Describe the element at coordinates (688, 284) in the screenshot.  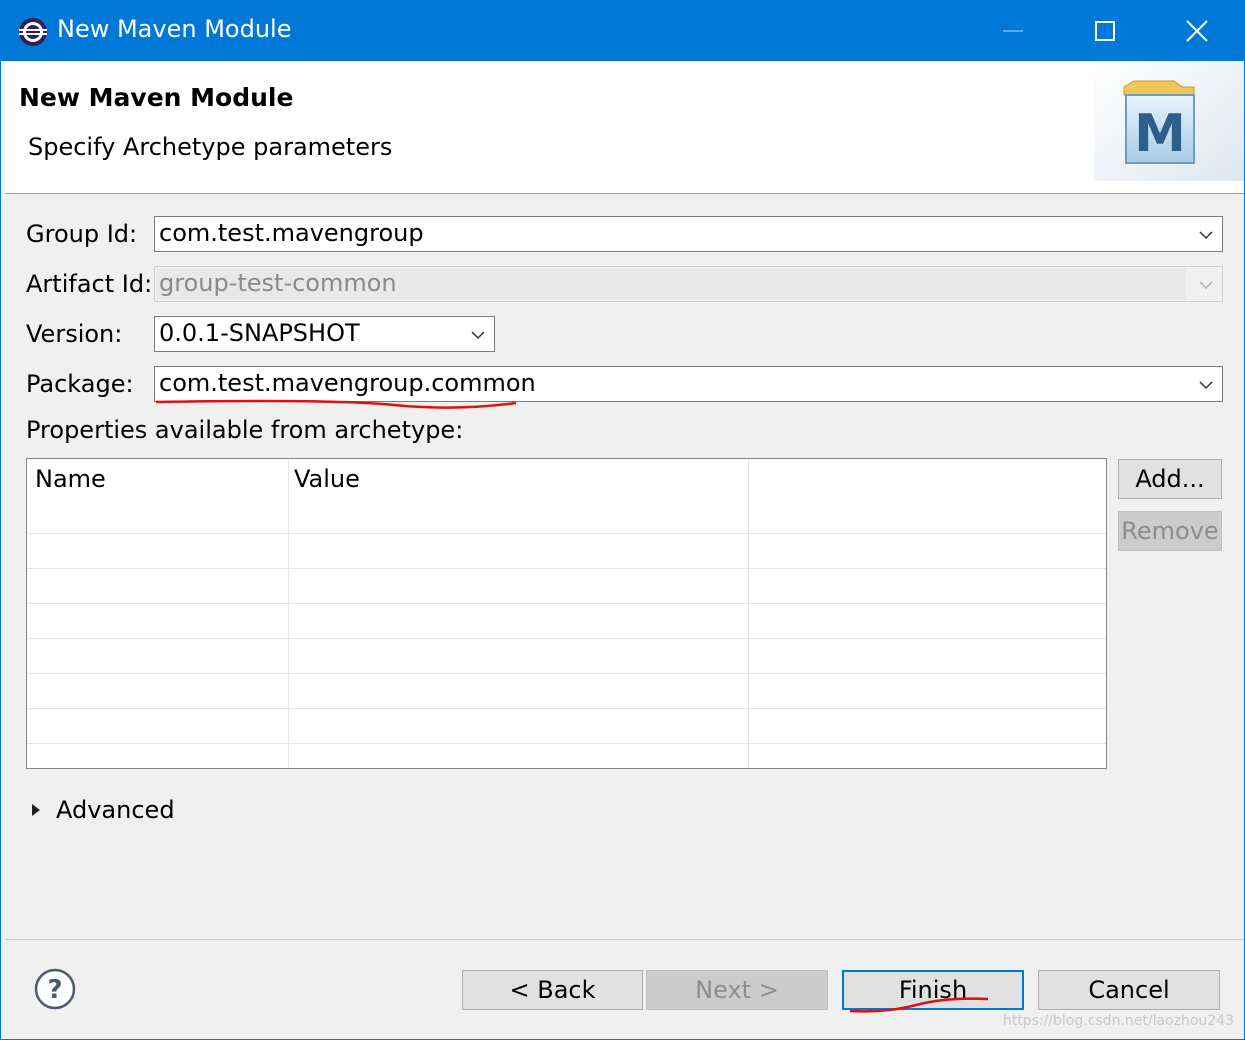
I see `artifact-id-combobox: group-test-common` at that location.